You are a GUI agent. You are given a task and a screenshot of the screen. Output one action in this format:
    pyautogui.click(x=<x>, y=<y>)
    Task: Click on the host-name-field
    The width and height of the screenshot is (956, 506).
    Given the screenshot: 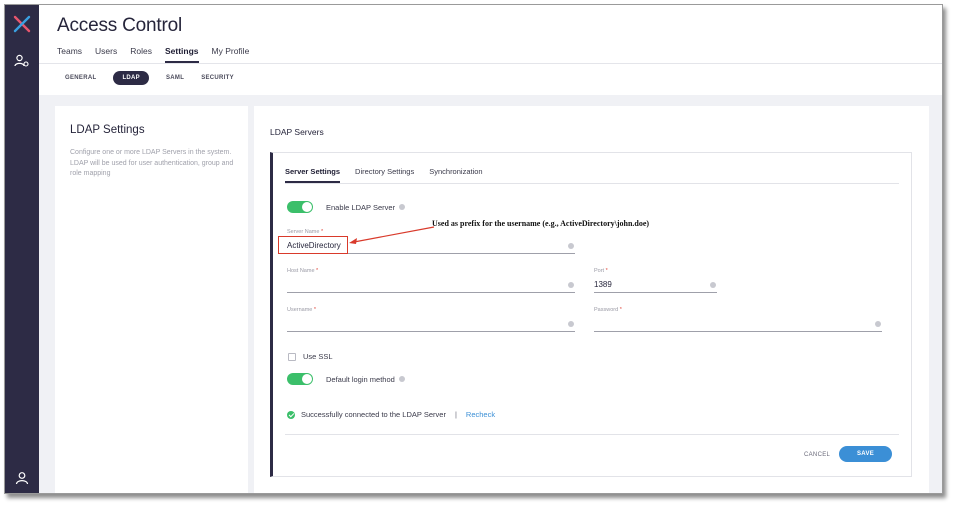 What is the action you would take?
    pyautogui.click(x=431, y=285)
    